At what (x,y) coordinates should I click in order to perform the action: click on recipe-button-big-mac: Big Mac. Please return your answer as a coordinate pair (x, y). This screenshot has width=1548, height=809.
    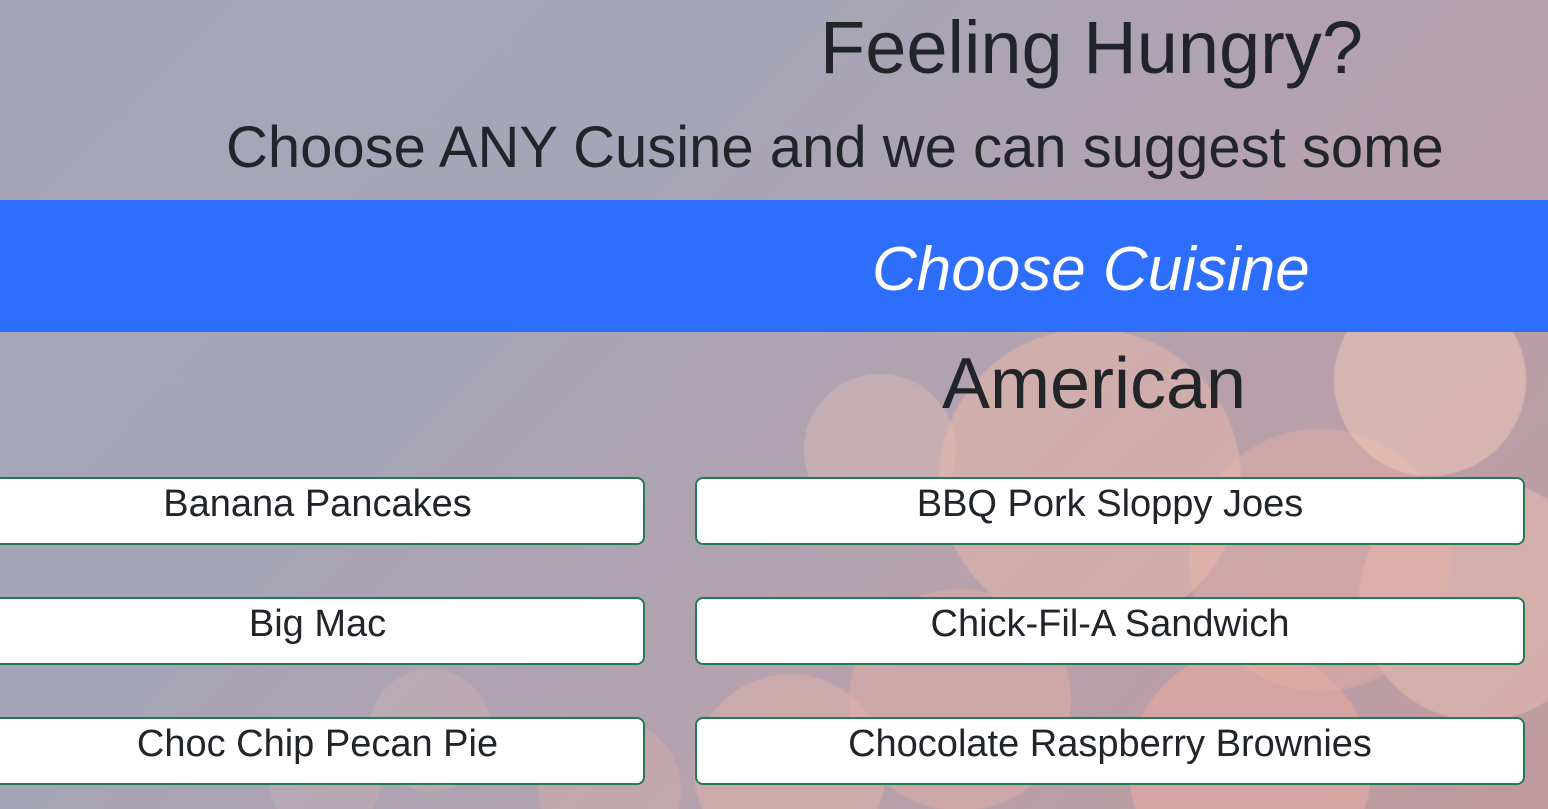
    Looking at the image, I should click on (322, 631).